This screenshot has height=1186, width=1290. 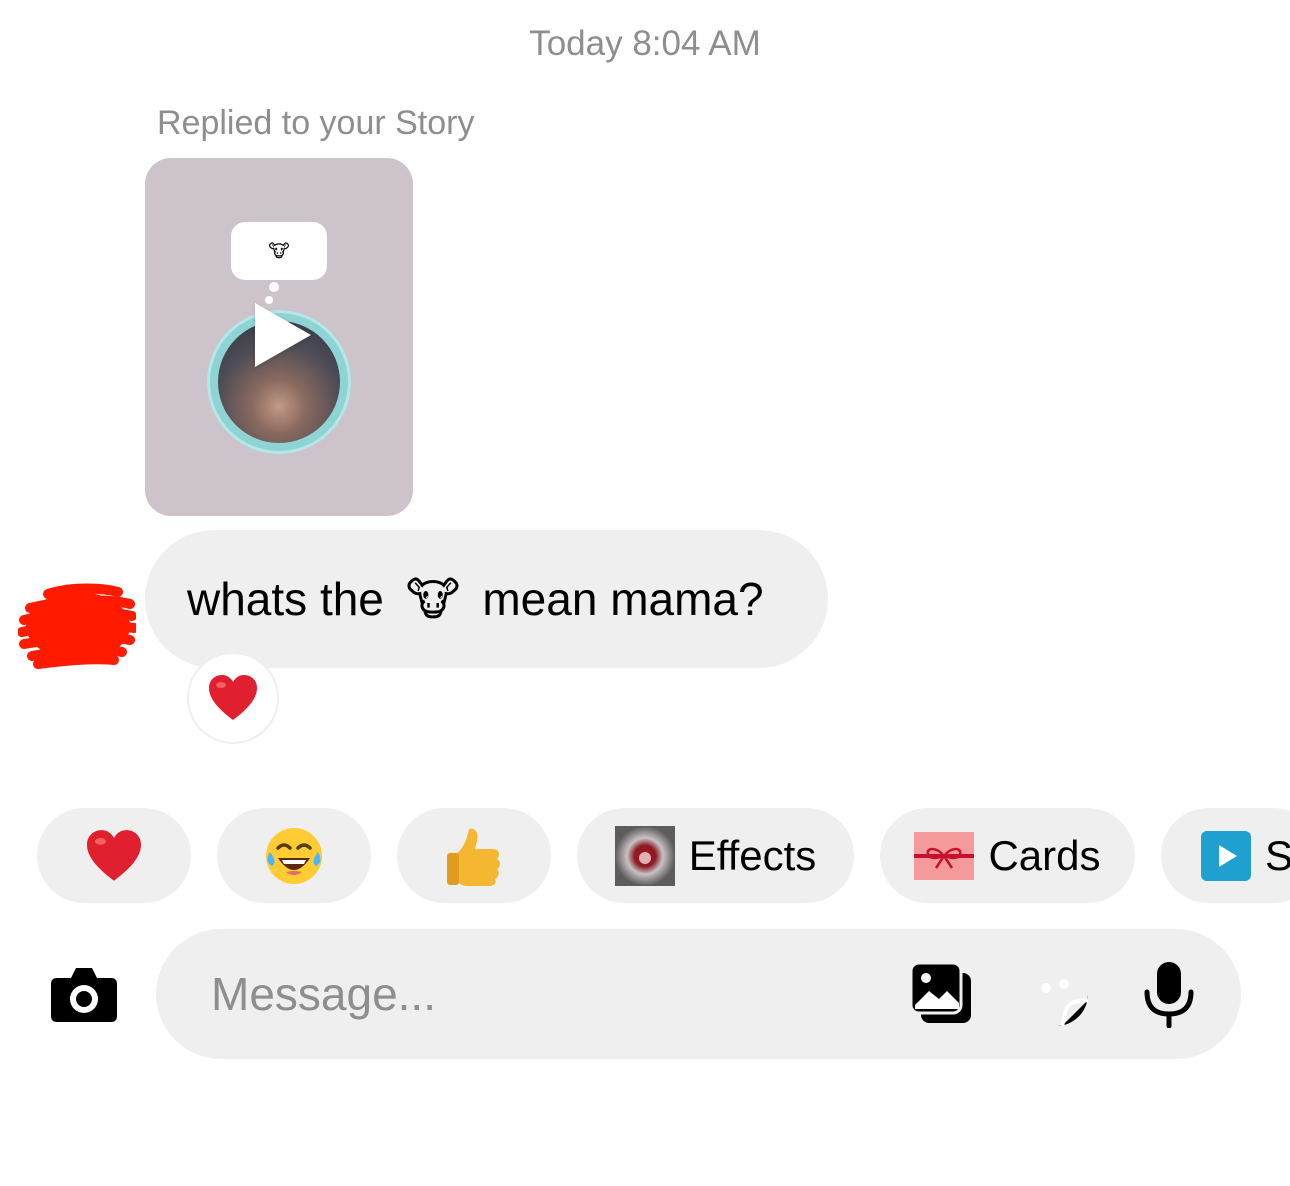 I want to click on quick-reaction-laughing-button, so click(x=294, y=855).